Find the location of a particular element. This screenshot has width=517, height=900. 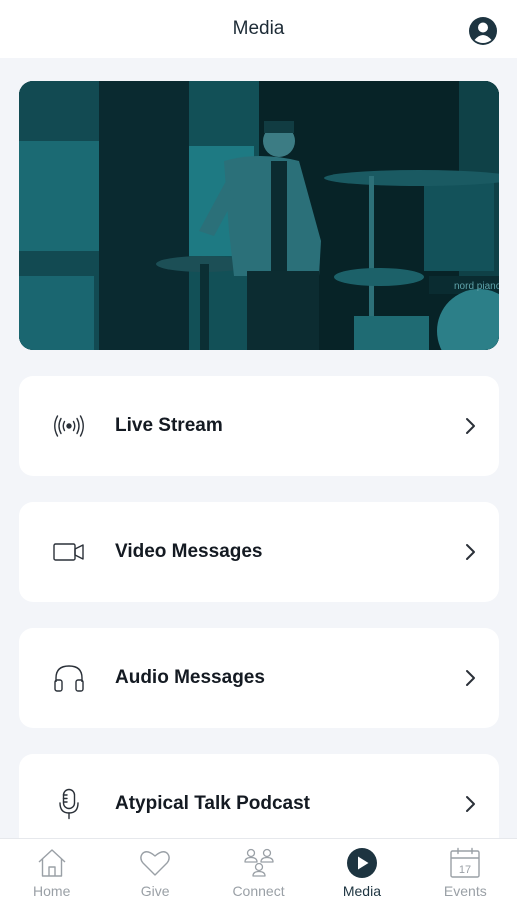

calendar-day: 17 is located at coordinates (465, 870).